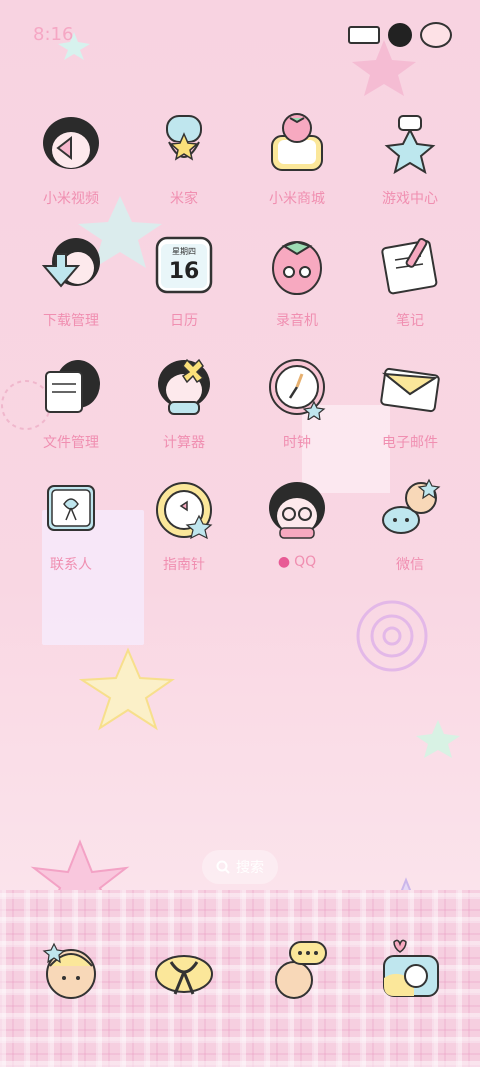 The height and width of the screenshot is (1067, 480). What do you see at coordinates (297, 199) in the screenshot?
I see `app-label: 小米商城` at bounding box center [297, 199].